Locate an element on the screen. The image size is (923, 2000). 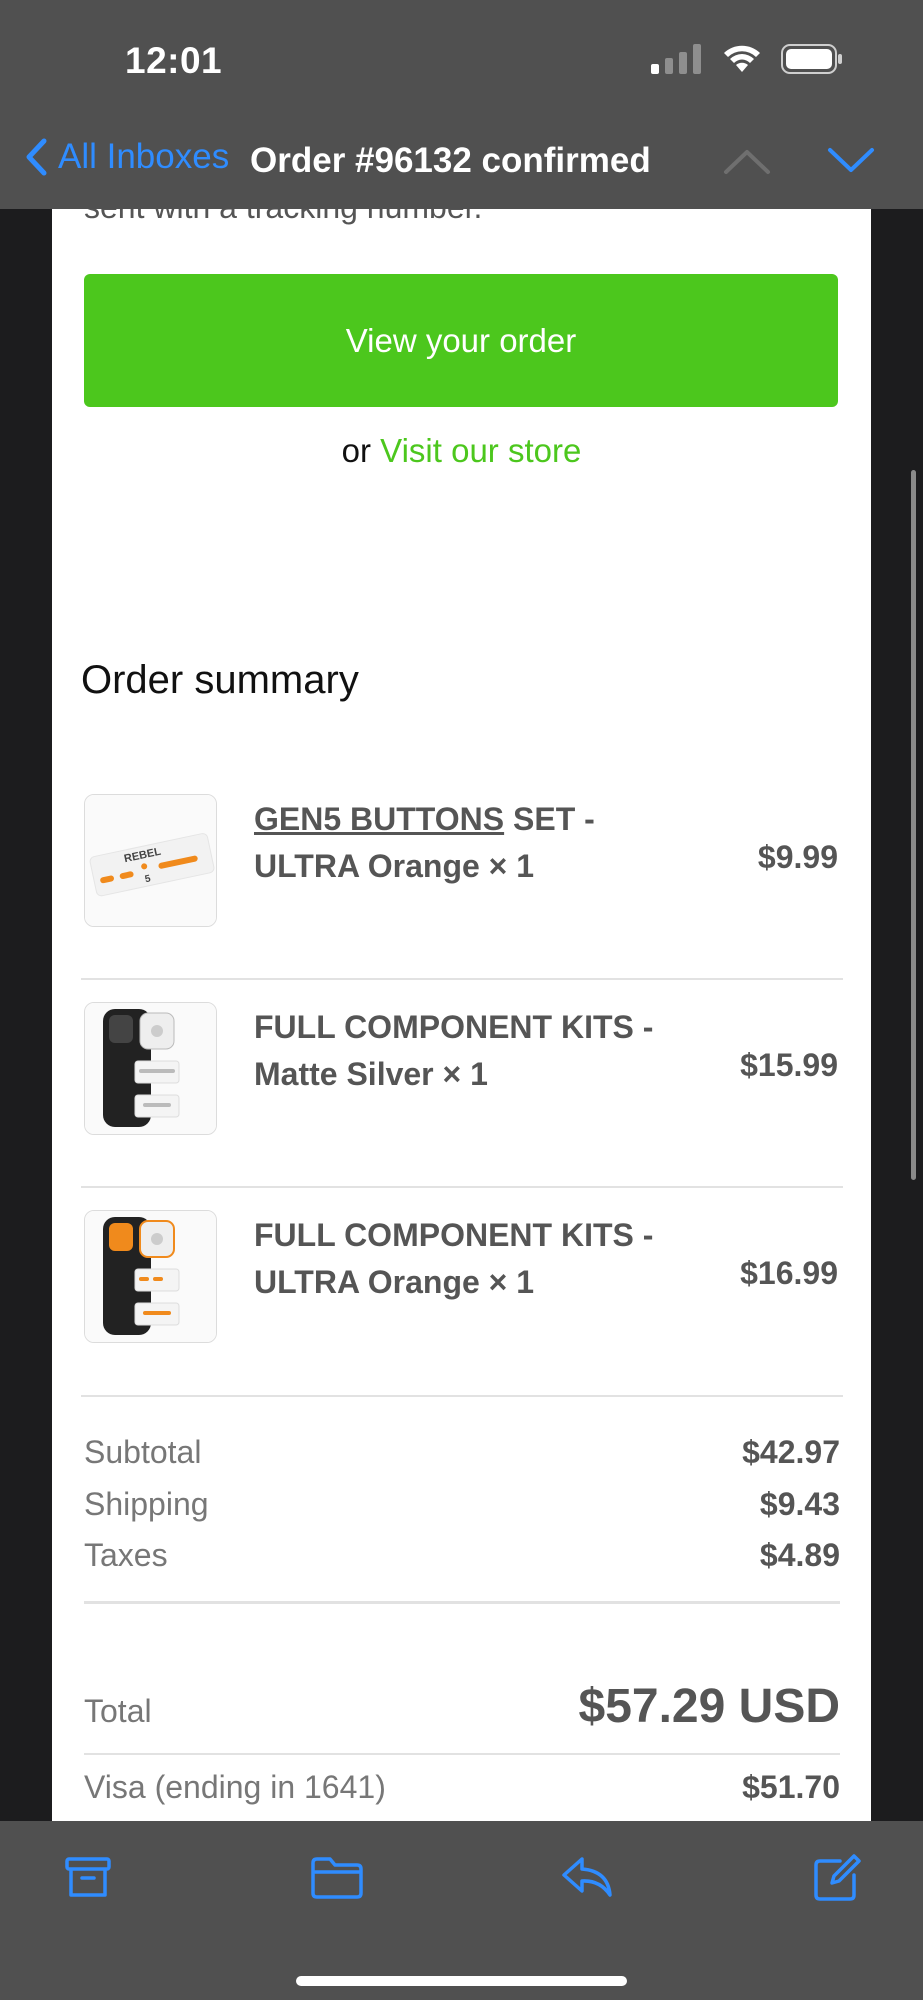
nav-title: Order #96132 confirmed is located at coordinates (450, 160).